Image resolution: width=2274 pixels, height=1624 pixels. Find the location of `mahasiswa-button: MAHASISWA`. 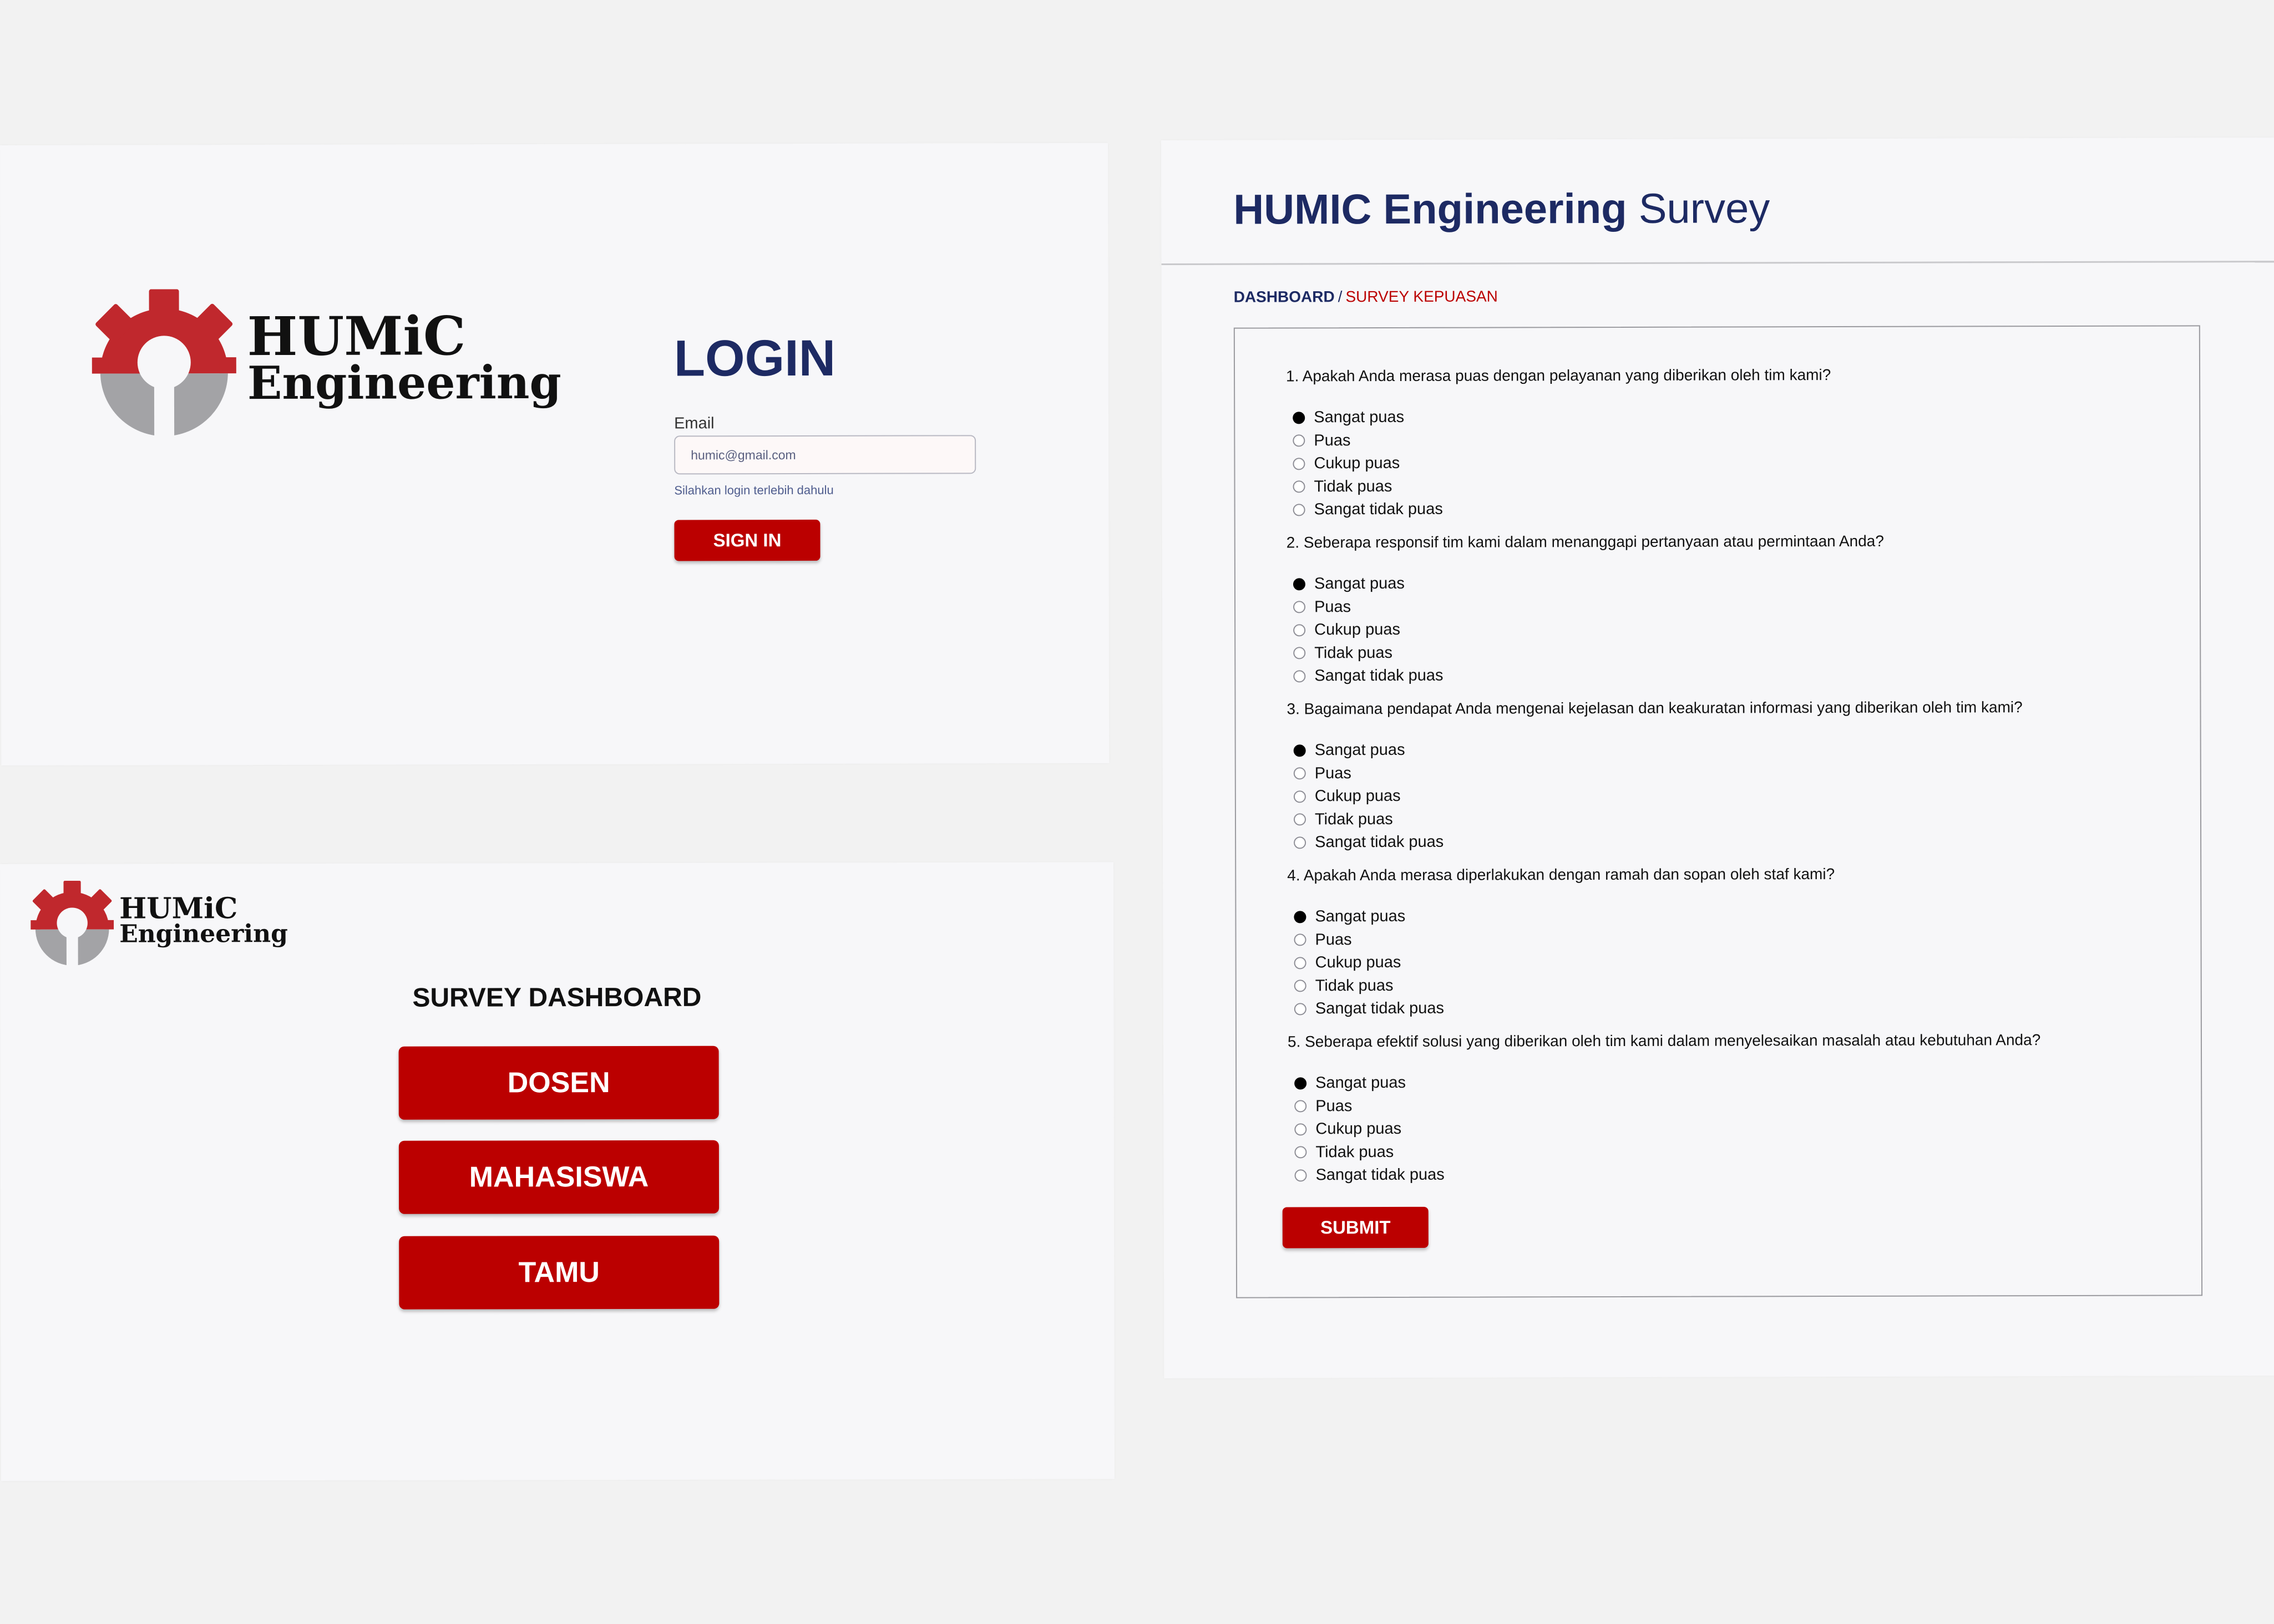

mahasiswa-button: MAHASISWA is located at coordinates (559, 1177).